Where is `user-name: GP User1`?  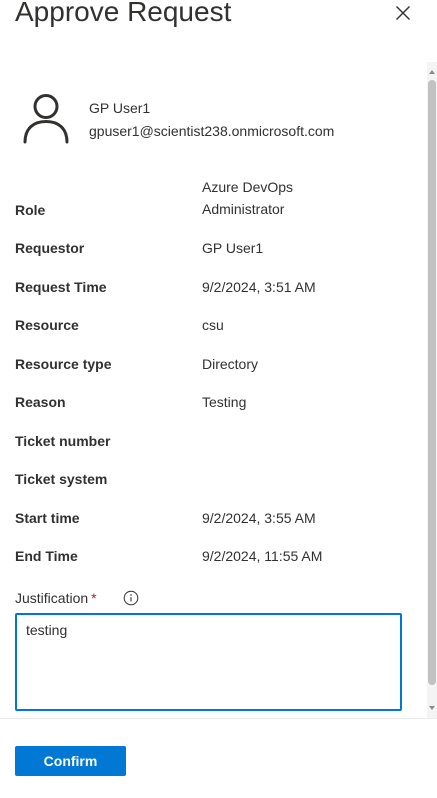
user-name: GP User1 is located at coordinates (120, 108).